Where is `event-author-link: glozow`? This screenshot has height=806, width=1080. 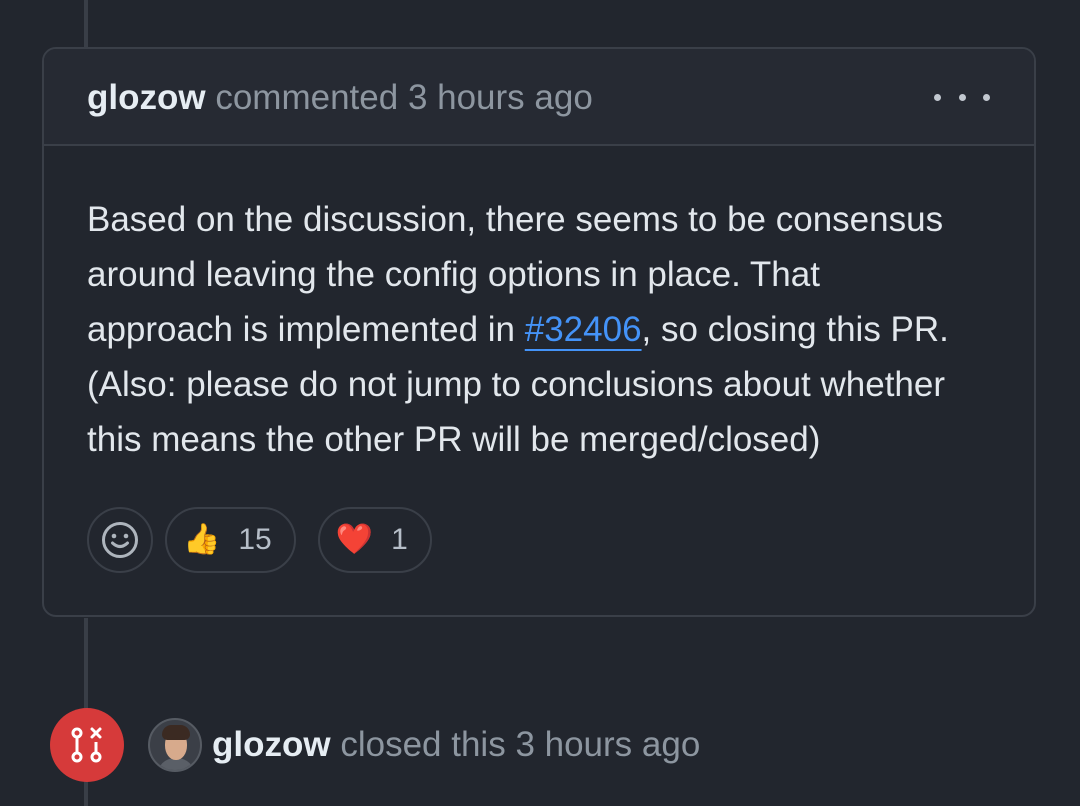 event-author-link: glozow is located at coordinates (271, 744).